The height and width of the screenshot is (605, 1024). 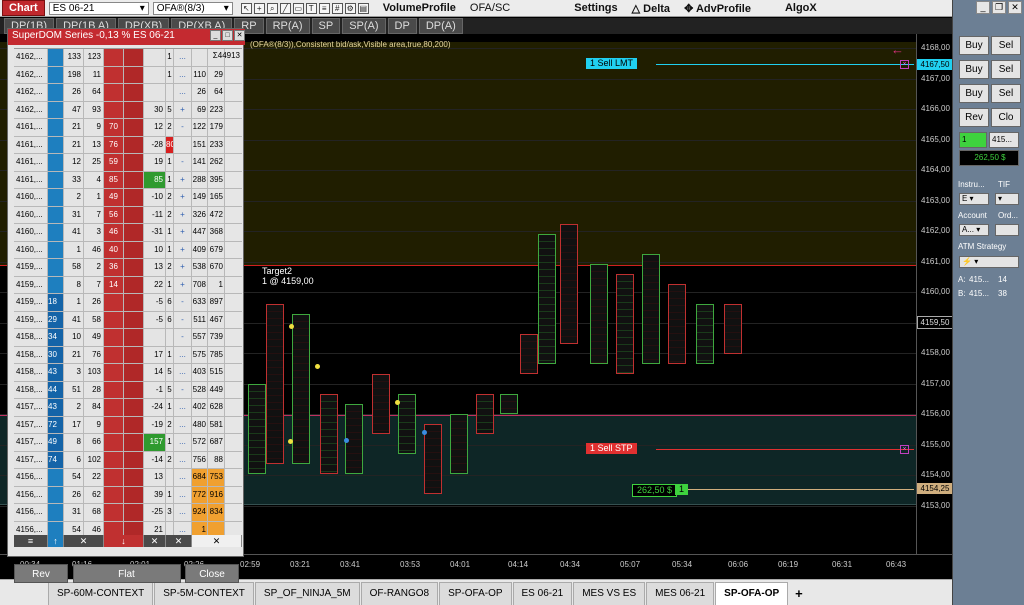 What do you see at coordinates (183, 144) in the screenshot?
I see `superdom-cell-s2` at bounding box center [183, 144].